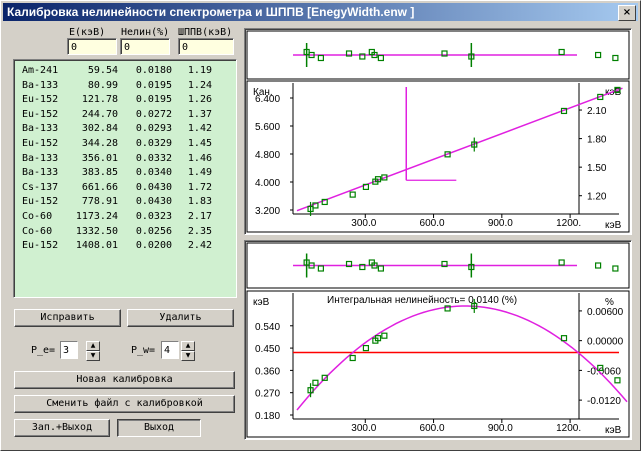  I want to click on list-cell-nl: 0.0430, so click(153, 202).